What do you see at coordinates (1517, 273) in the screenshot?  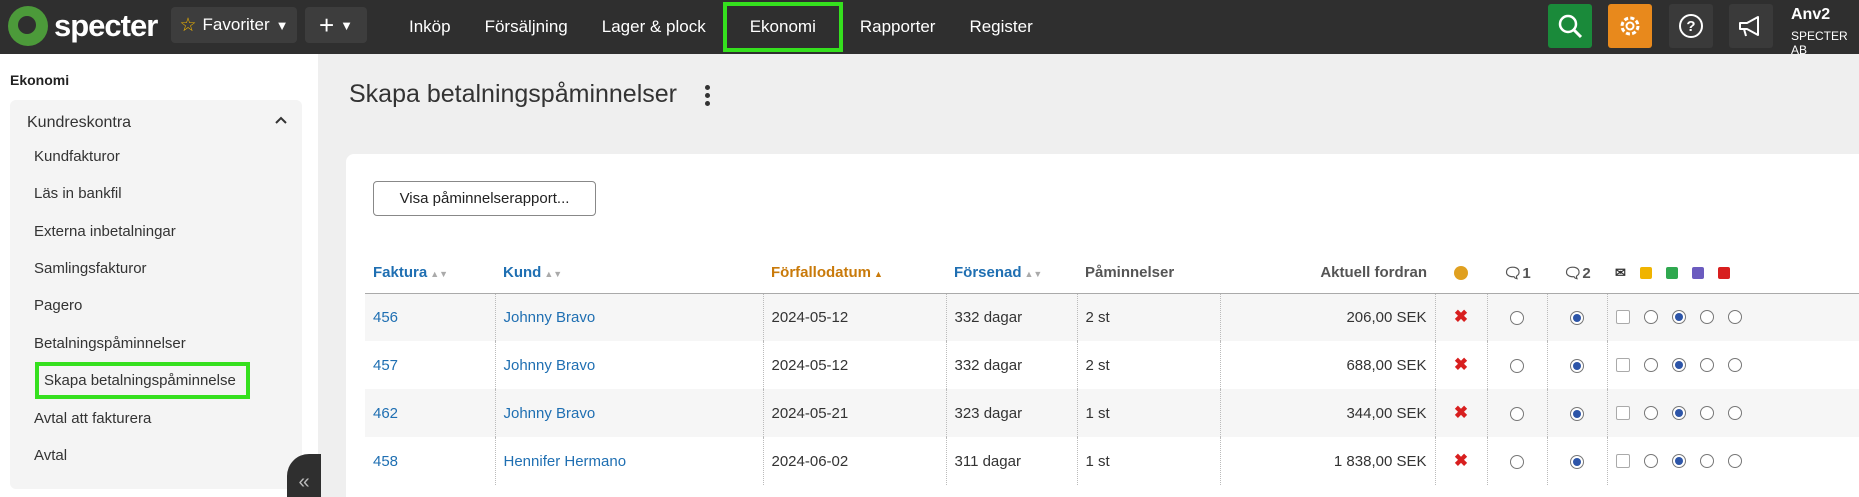 I see `column-reminder-1: 🗨1` at bounding box center [1517, 273].